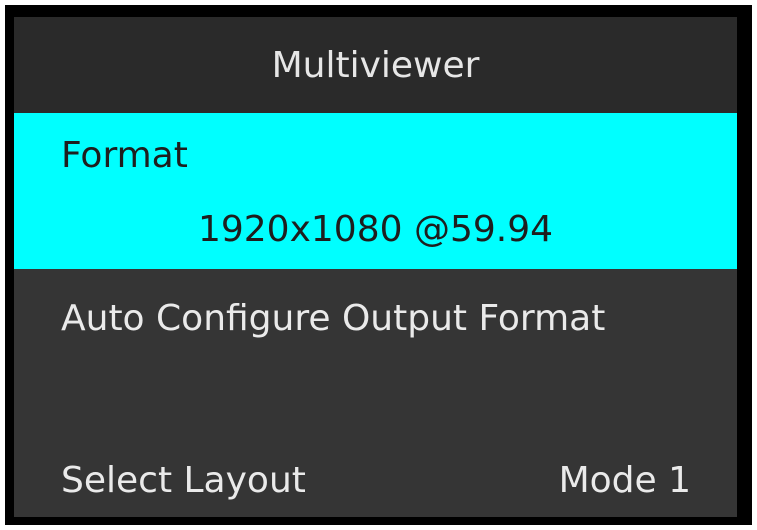  Describe the element at coordinates (381, 318) in the screenshot. I see `menu-item-auto-configure-output-format: Auto Configure Output Format` at that location.